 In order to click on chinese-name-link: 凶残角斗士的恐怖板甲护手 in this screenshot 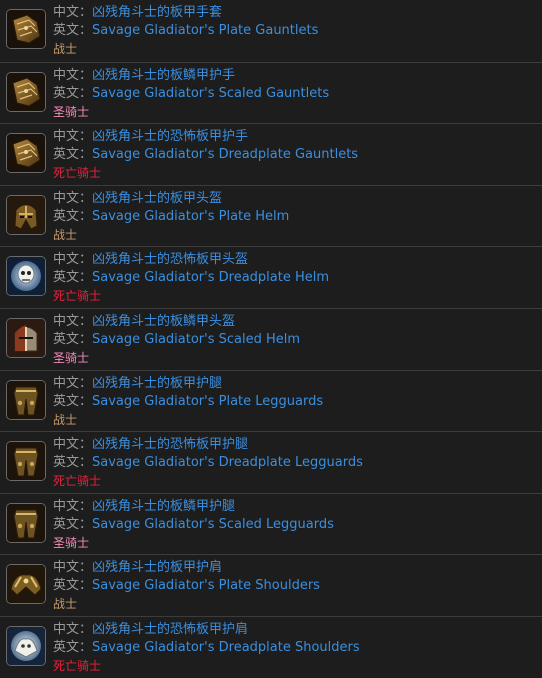, I will do `click(170, 136)`.